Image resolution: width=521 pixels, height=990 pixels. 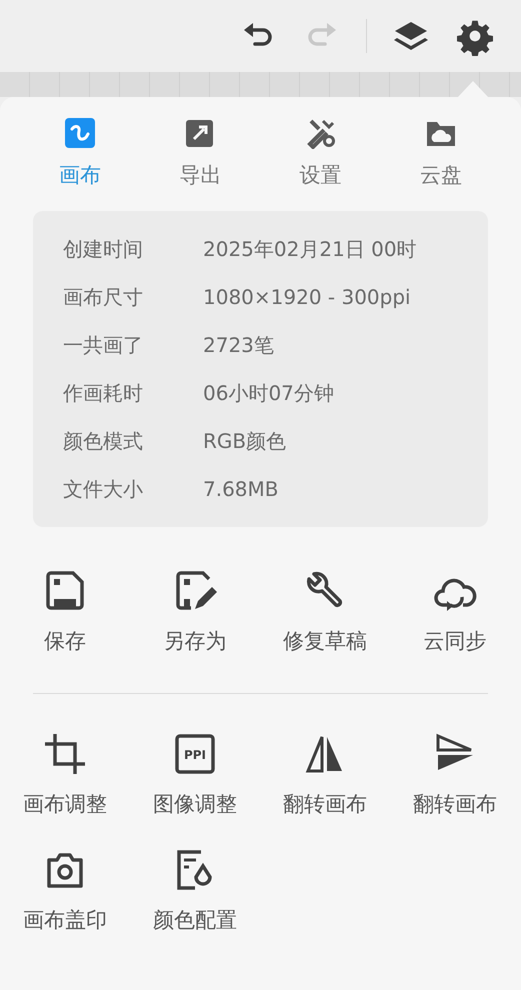 What do you see at coordinates (244, 441) in the screenshot?
I see `info-value: RGB颜色` at bounding box center [244, 441].